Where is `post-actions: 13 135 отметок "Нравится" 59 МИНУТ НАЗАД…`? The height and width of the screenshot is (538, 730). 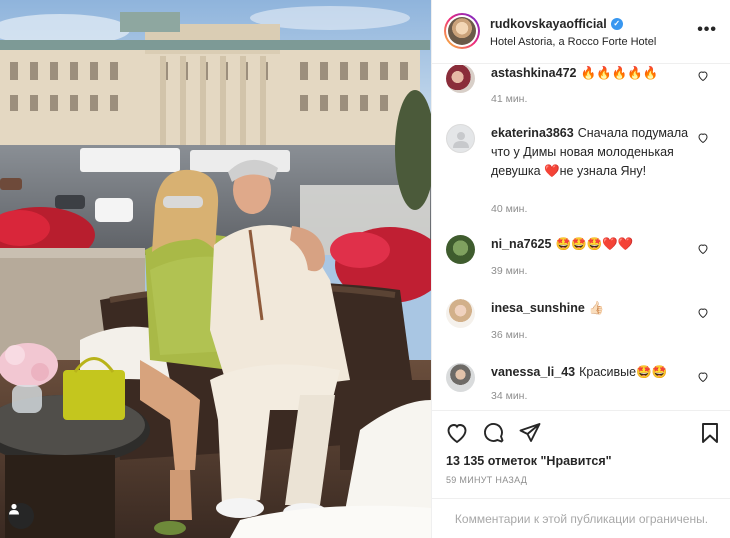
post-actions: 13 135 отметок "Нравится" 59 МИНУТ НАЗАД… is located at coordinates (581, 474).